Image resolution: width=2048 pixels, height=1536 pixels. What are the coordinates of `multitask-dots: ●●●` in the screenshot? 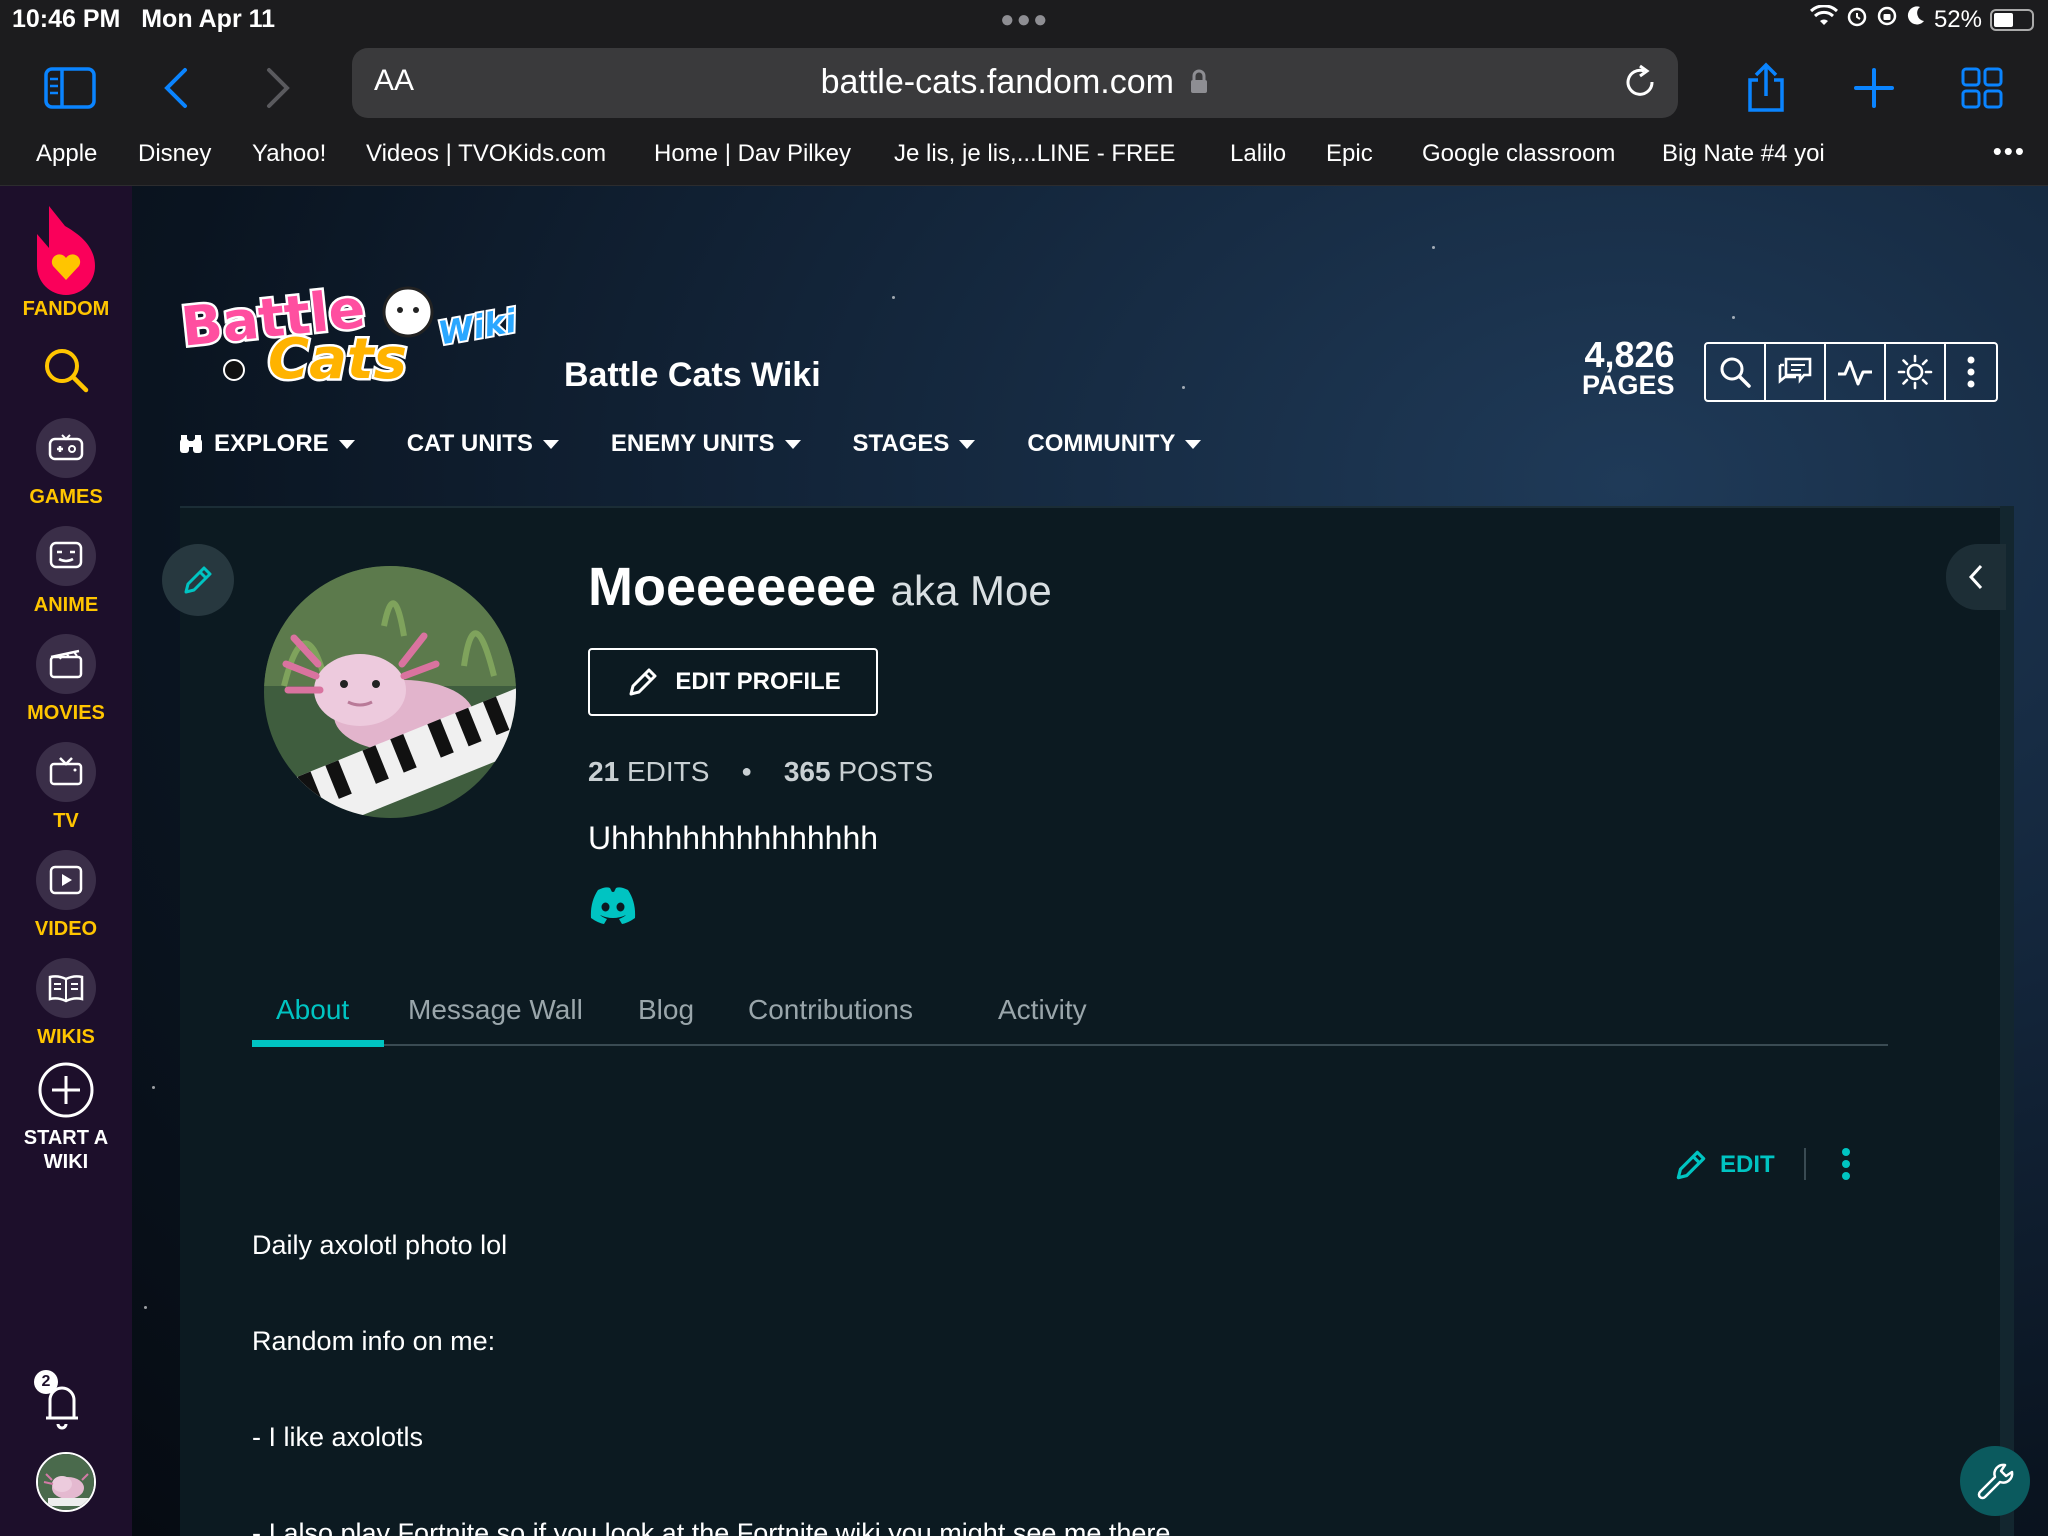 It's located at (1025, 20).